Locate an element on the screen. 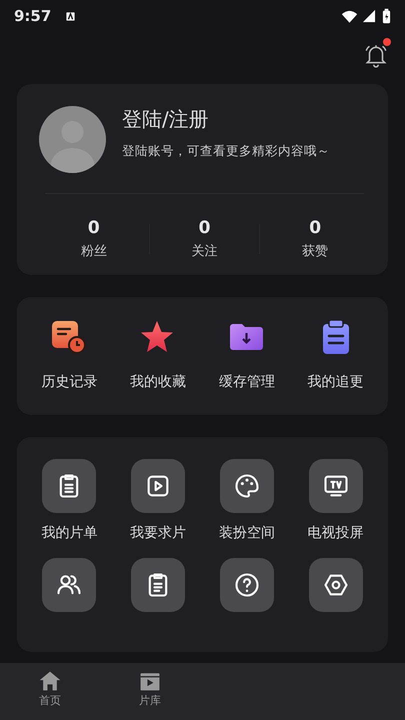  tool-label: 我的片单 is located at coordinates (69, 533).